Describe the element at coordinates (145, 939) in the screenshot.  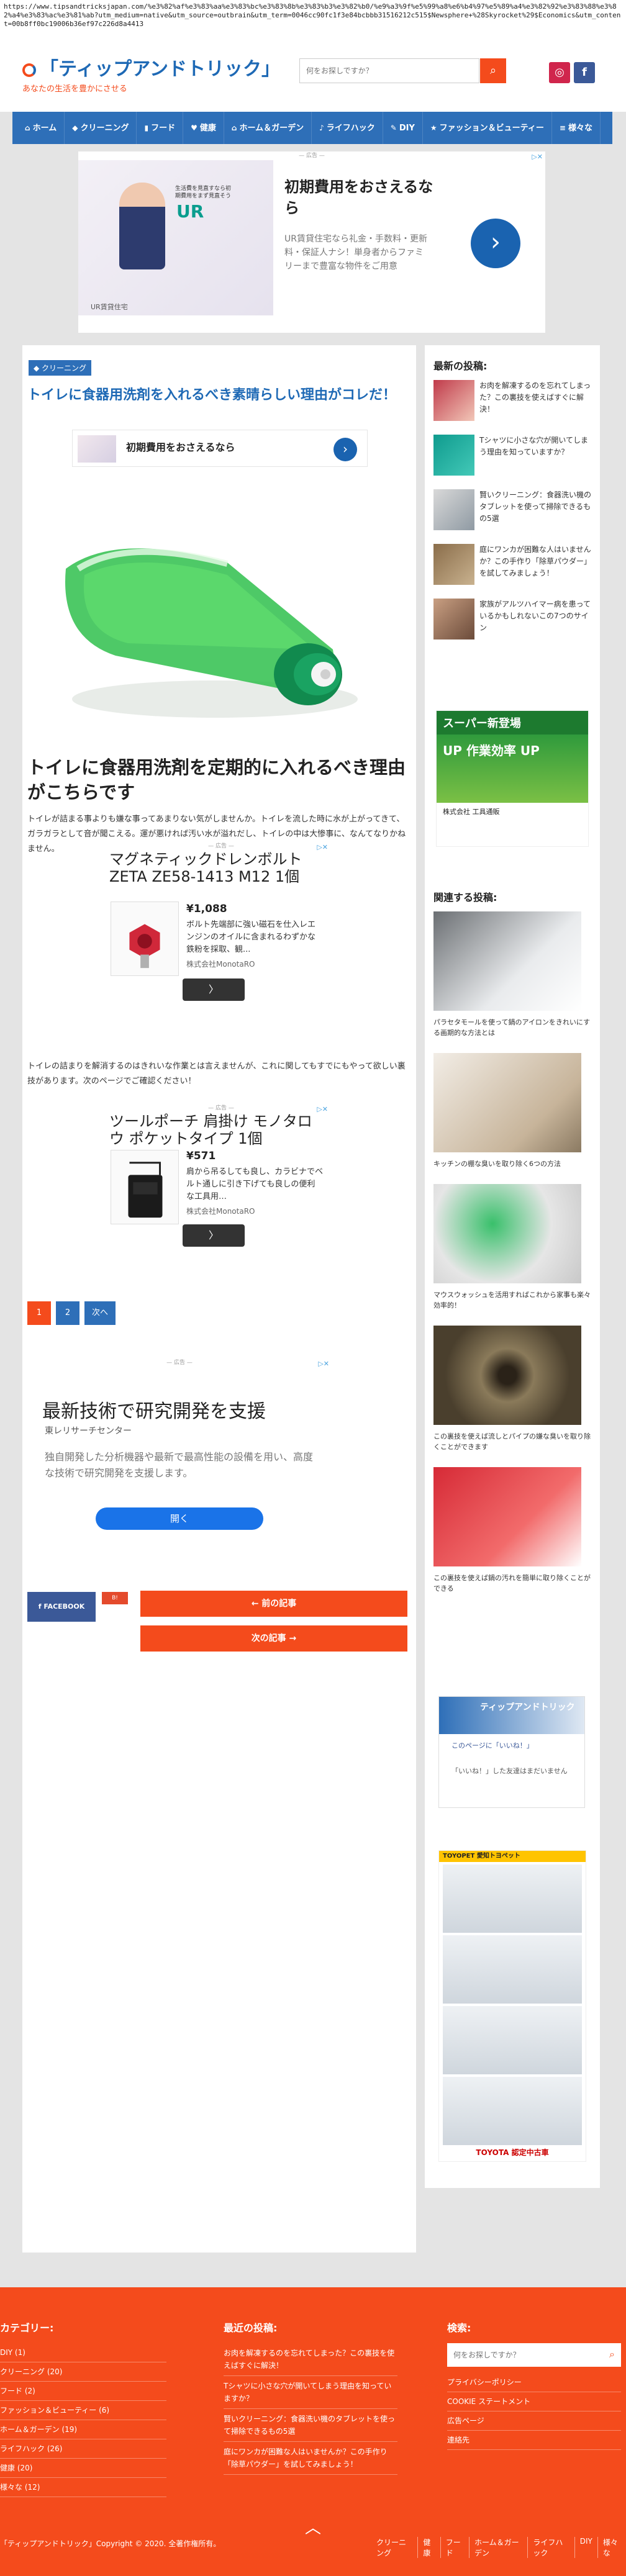
I see `product-image-drain-bolt` at that location.